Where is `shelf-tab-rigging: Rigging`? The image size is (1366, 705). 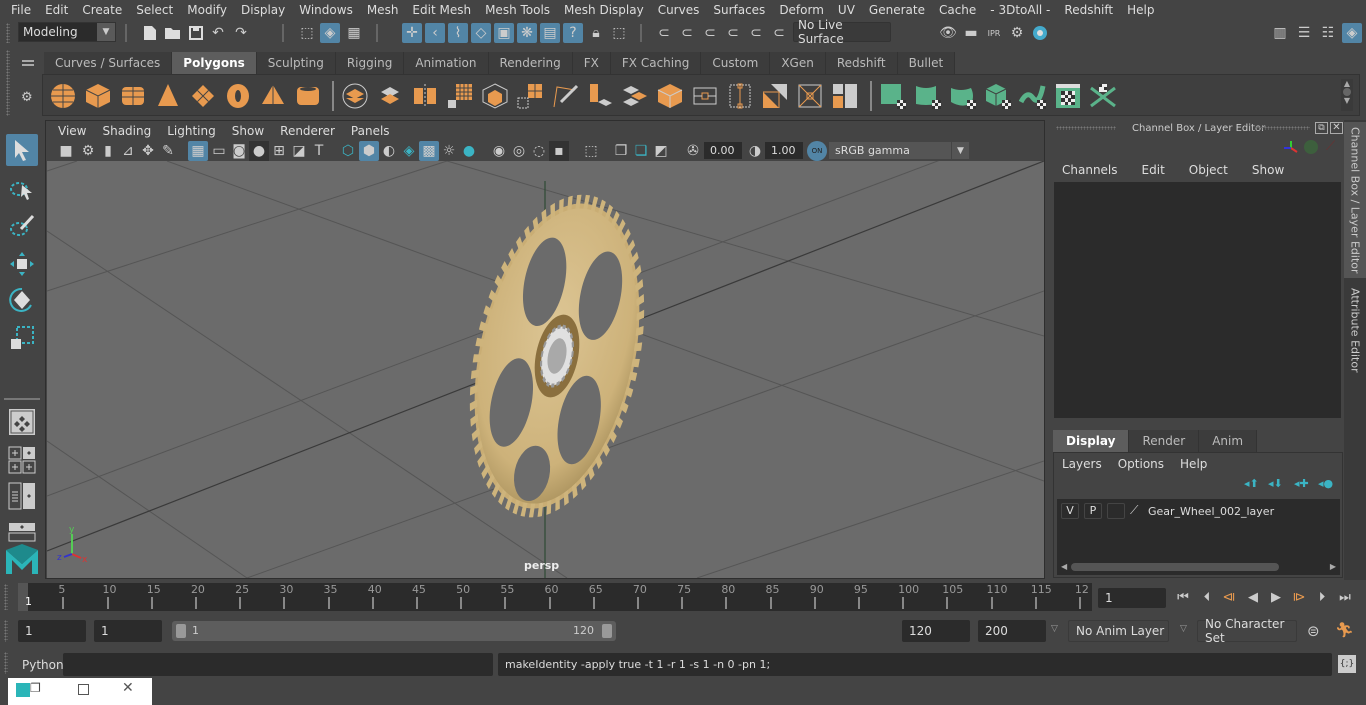 shelf-tab-rigging: Rigging is located at coordinates (370, 63).